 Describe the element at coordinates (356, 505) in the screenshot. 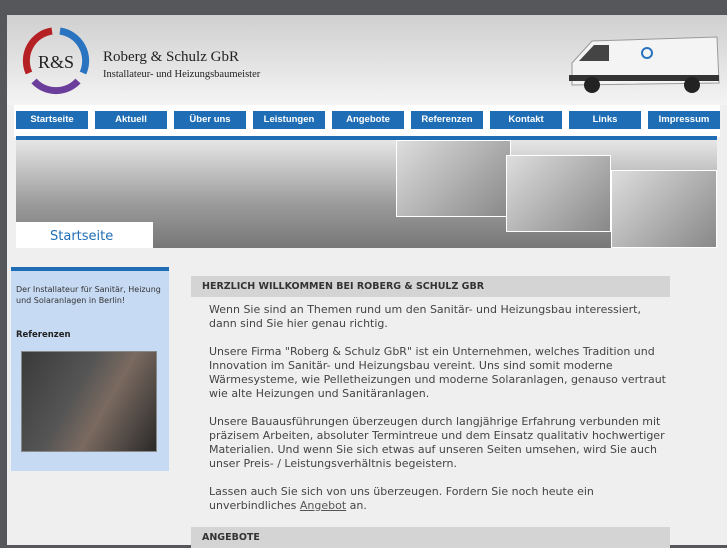

I see `paragraph-text: an.` at that location.